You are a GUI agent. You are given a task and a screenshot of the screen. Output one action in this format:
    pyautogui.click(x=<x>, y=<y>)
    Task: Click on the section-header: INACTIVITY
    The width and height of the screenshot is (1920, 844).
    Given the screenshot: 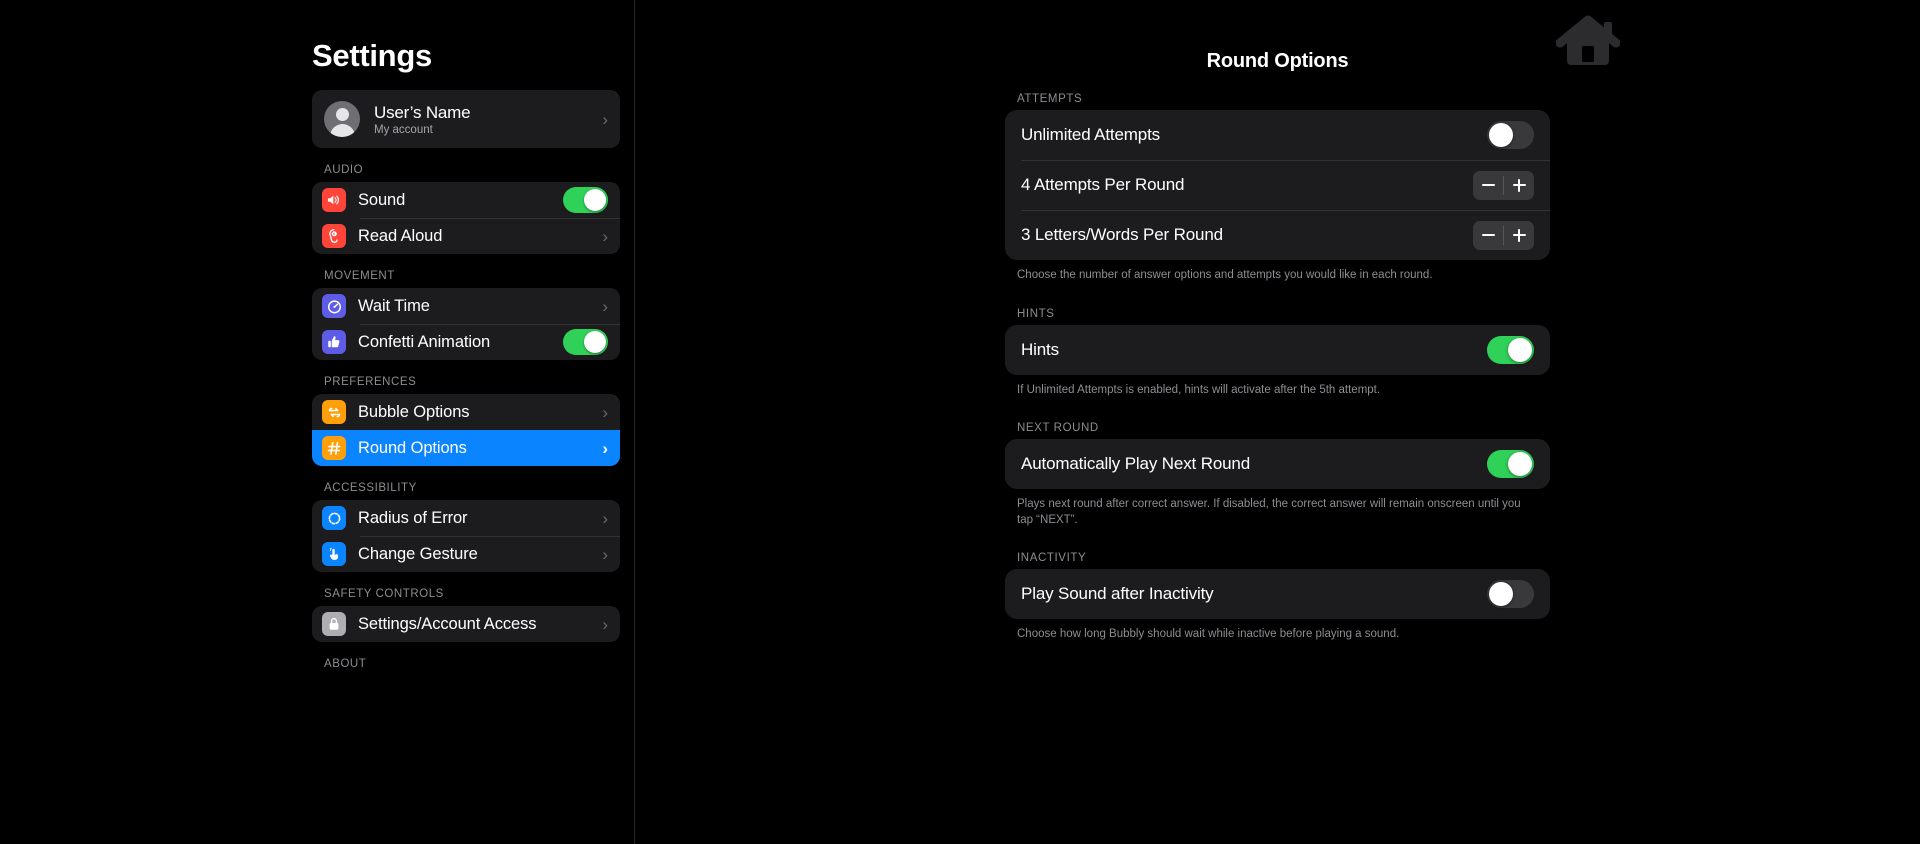 What is the action you would take?
    pyautogui.click(x=1052, y=558)
    